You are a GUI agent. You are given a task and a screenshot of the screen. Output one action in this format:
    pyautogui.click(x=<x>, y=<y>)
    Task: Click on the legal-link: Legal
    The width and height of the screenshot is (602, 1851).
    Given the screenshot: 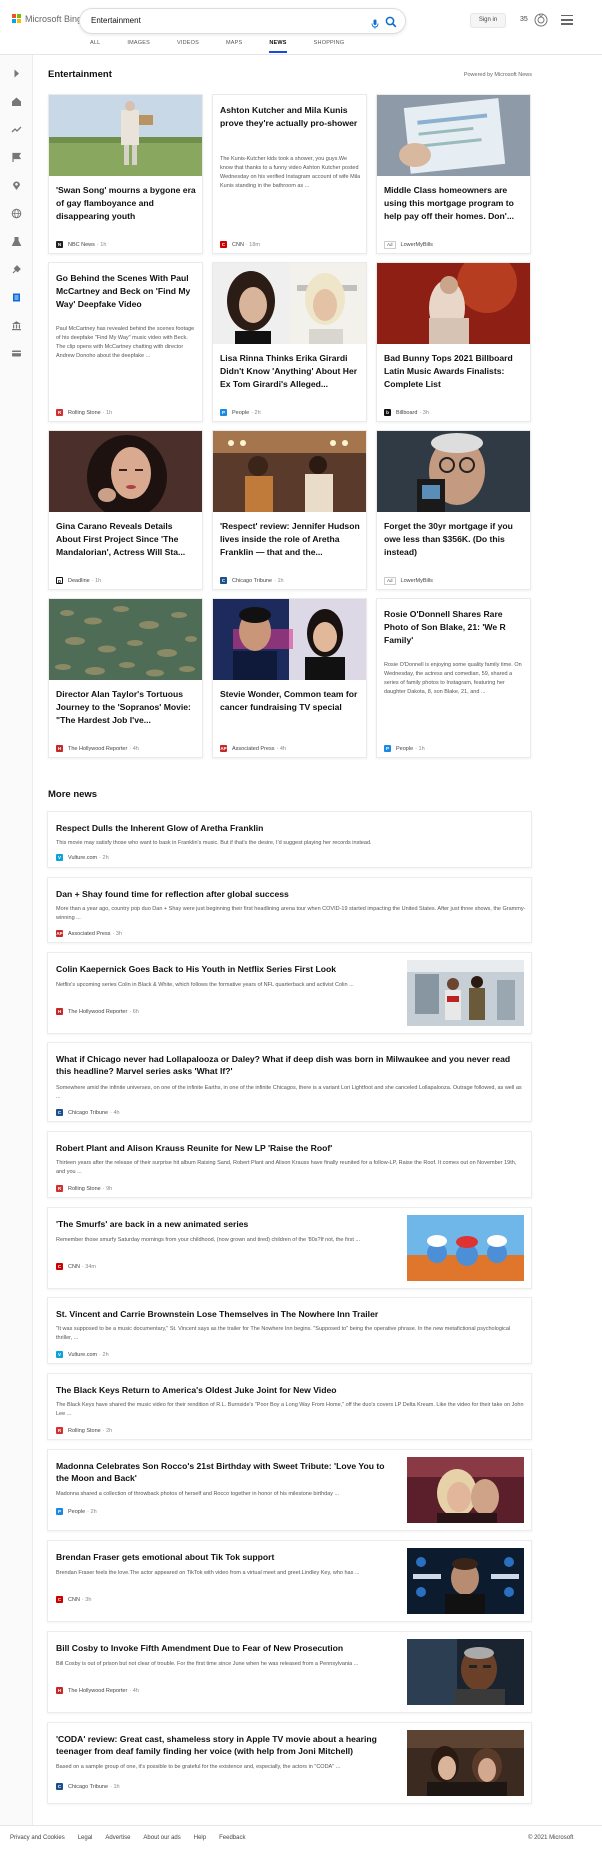 What is the action you would take?
    pyautogui.click(x=85, y=1838)
    